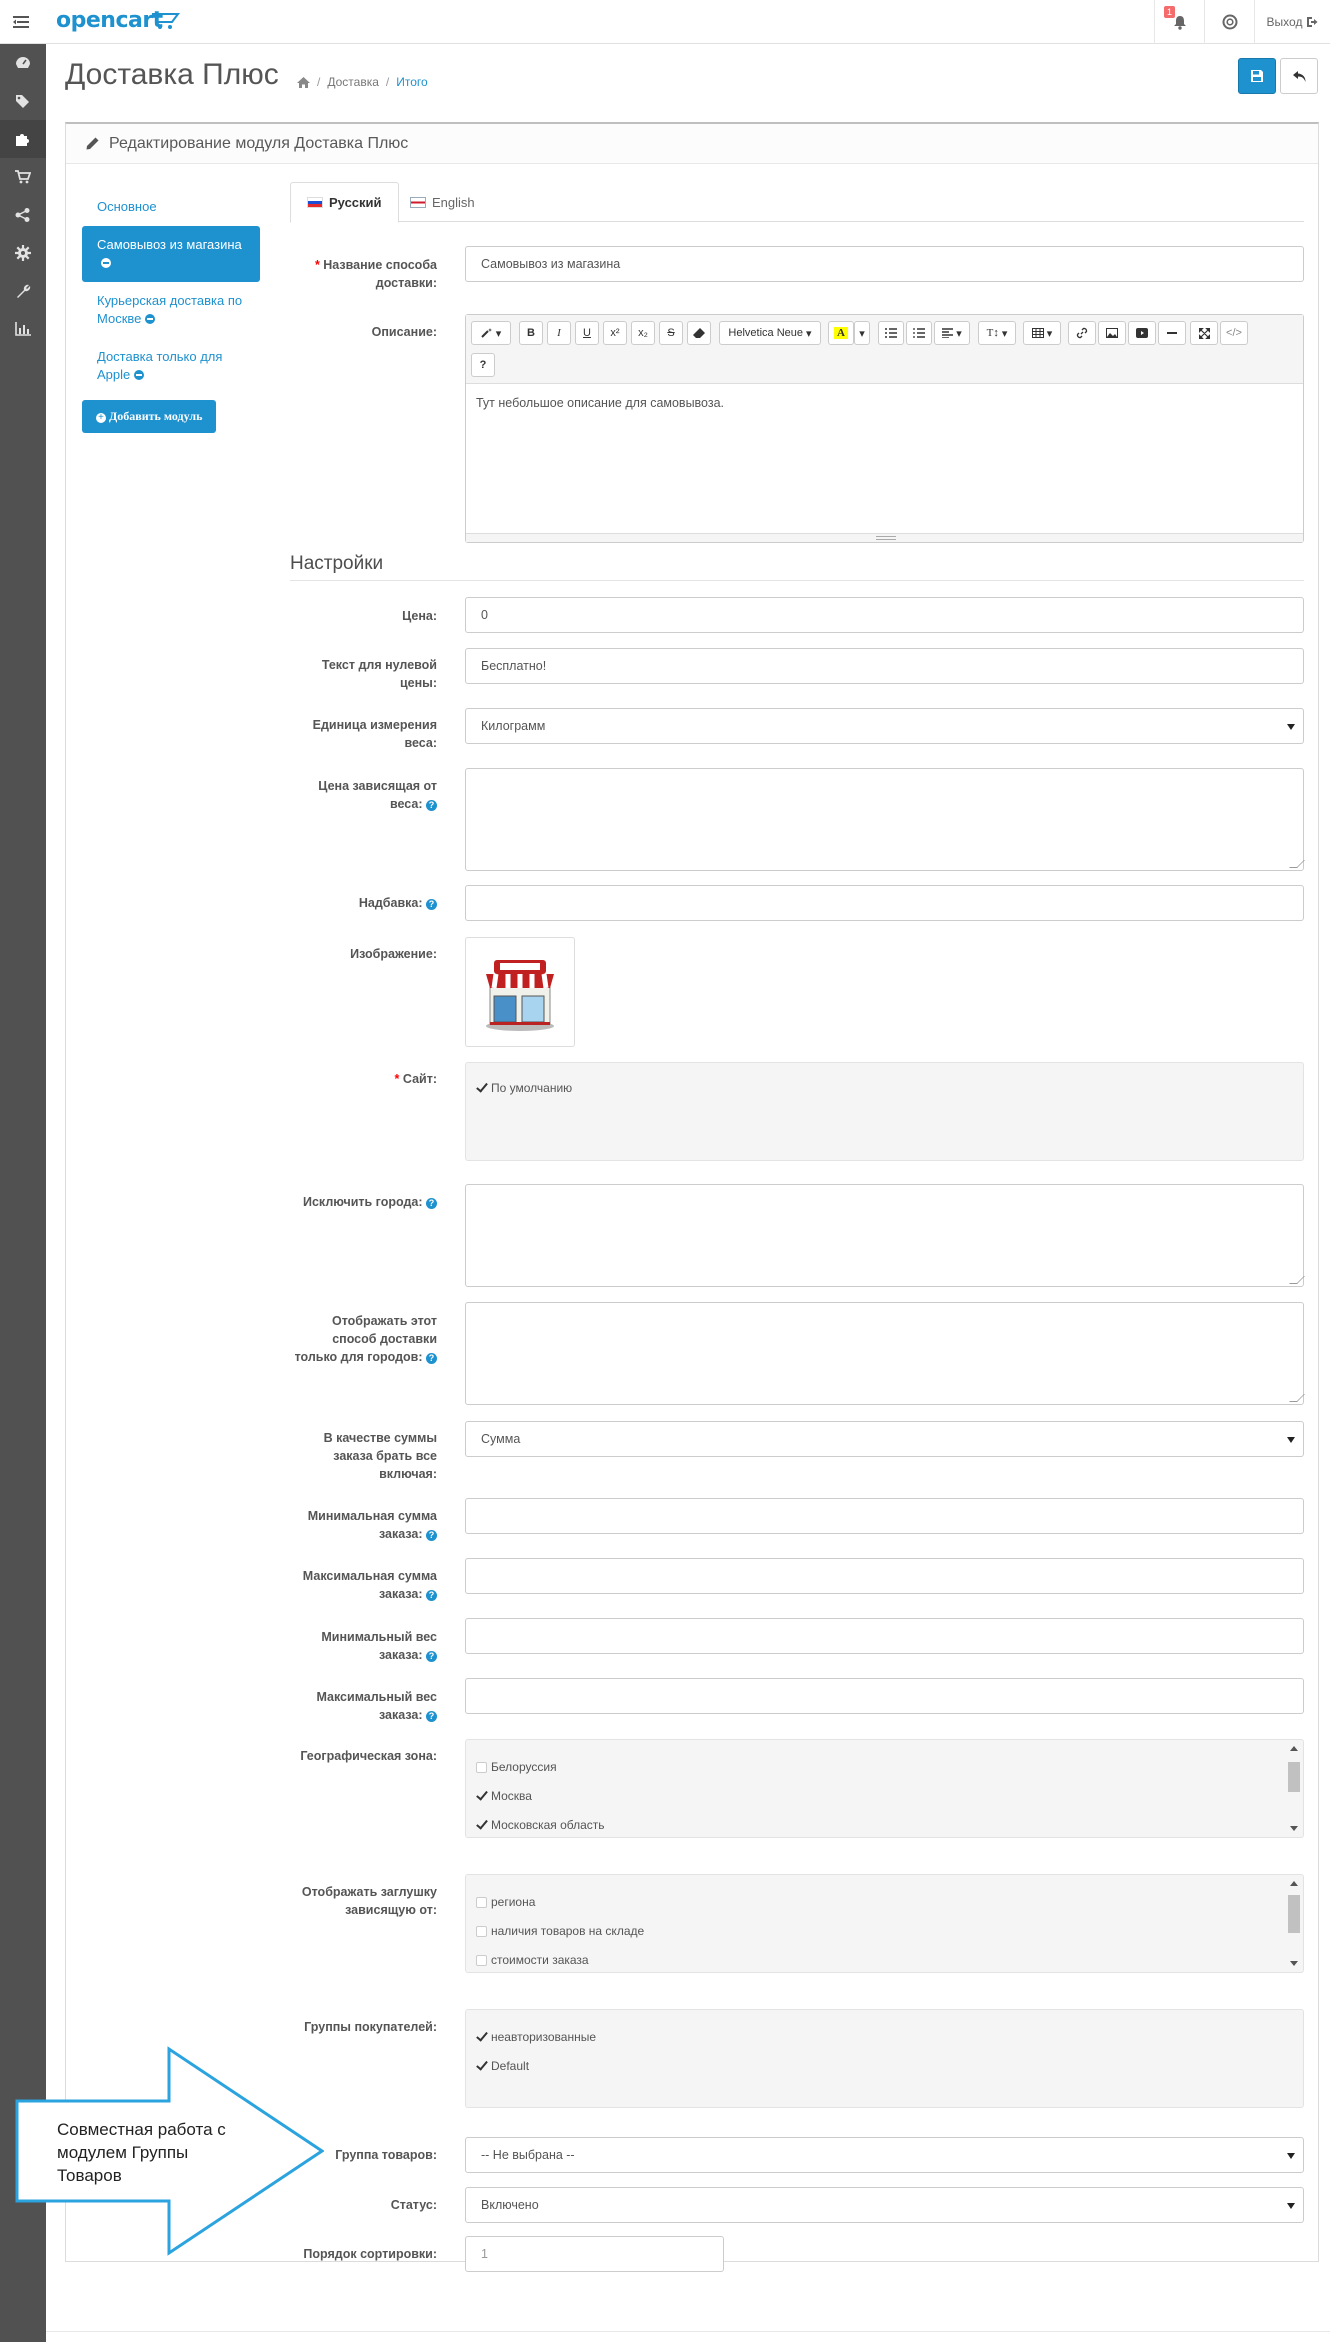 The width and height of the screenshot is (1330, 2342). What do you see at coordinates (1299, 76) in the screenshot?
I see `back-button` at bounding box center [1299, 76].